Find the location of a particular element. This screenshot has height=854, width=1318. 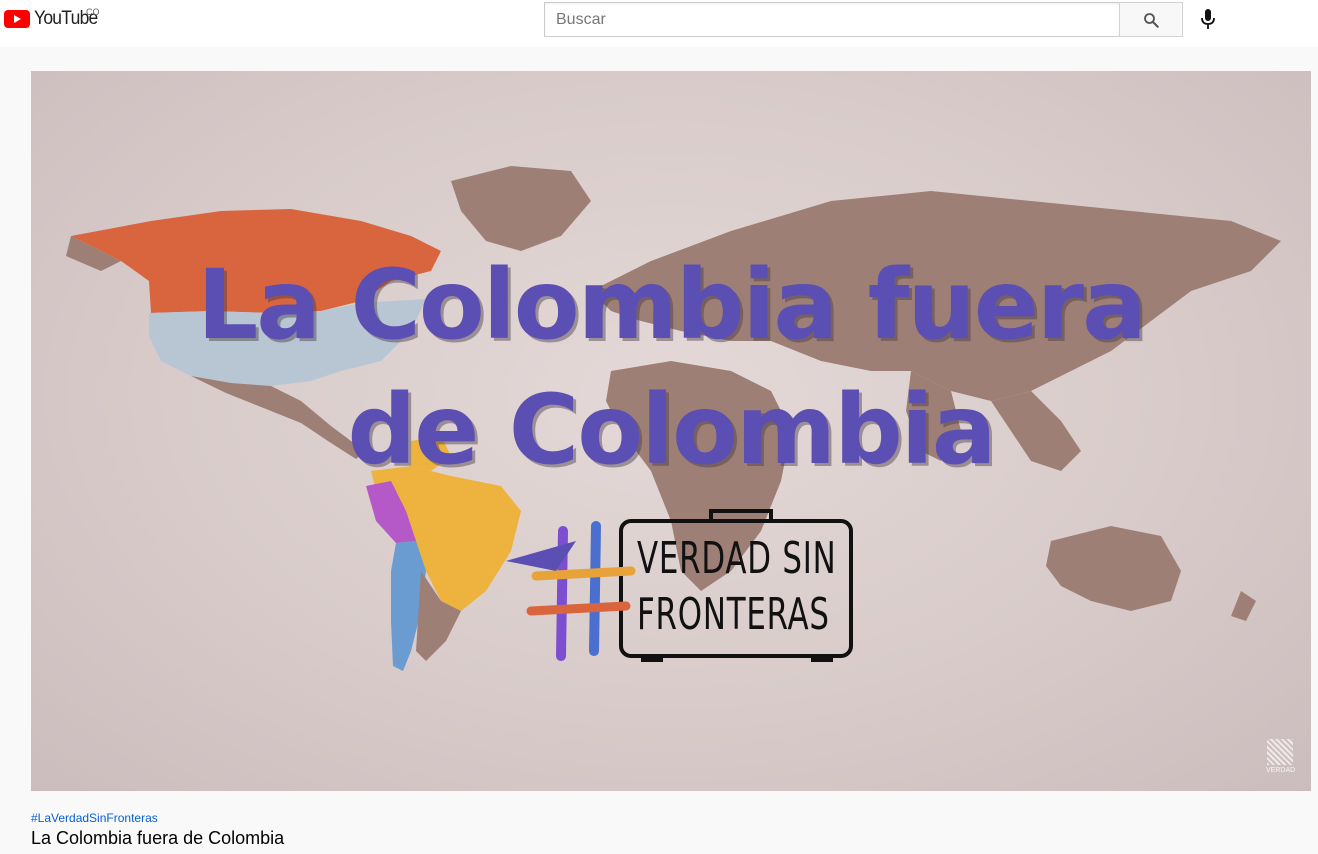

channel-watermark: VERDAD is located at coordinates (1281, 759).